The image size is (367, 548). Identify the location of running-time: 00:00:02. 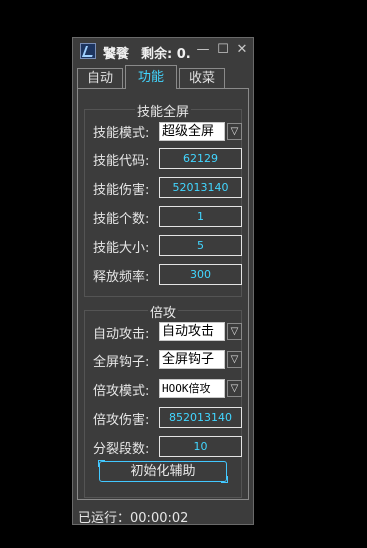
(159, 518).